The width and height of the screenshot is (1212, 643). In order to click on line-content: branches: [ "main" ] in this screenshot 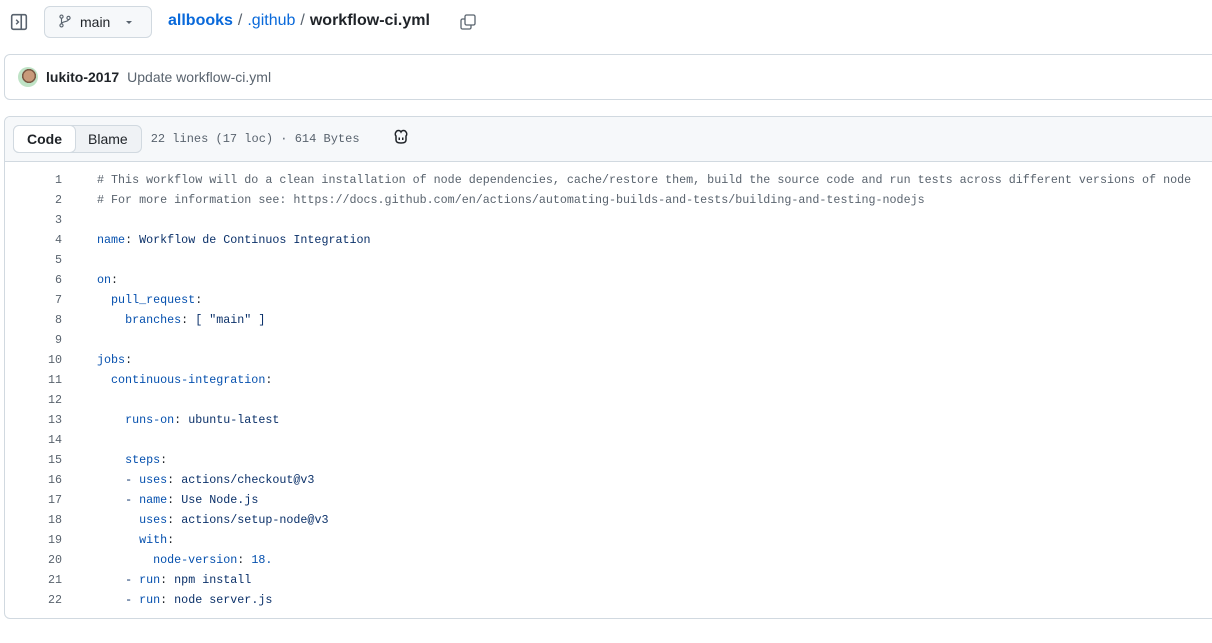, I will do `click(181, 320)`.